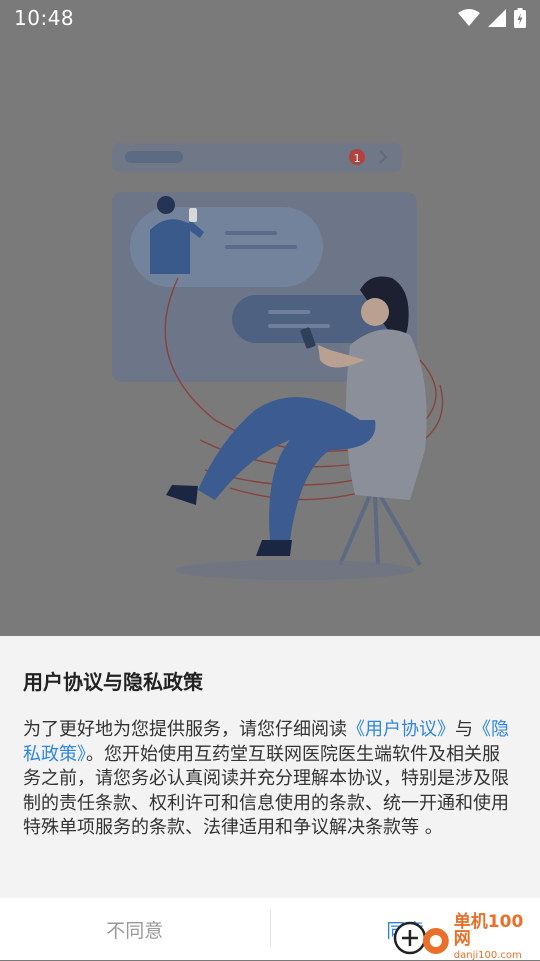  I want to click on watermark: 单机100网 danji100.com, so click(466, 937).